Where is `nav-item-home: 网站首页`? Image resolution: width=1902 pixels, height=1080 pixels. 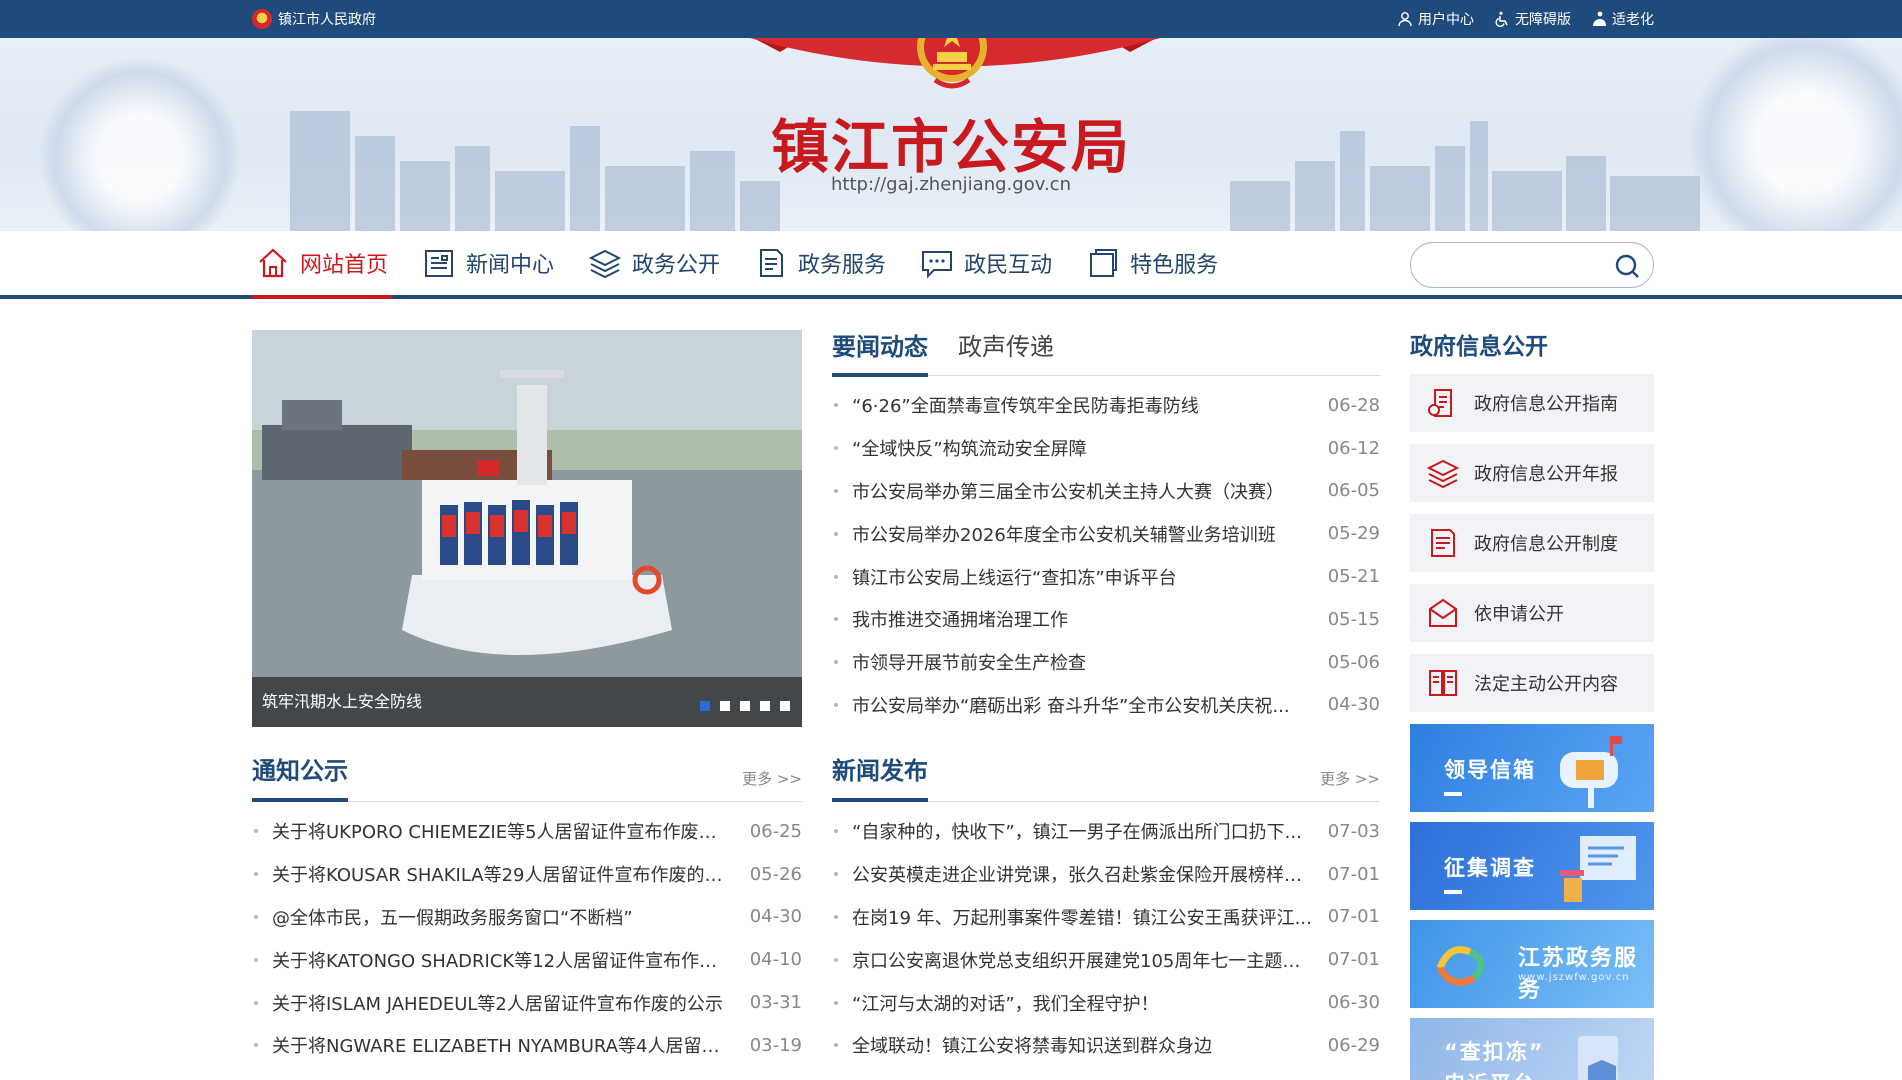 nav-item-home: 网站首页 is located at coordinates (322, 265).